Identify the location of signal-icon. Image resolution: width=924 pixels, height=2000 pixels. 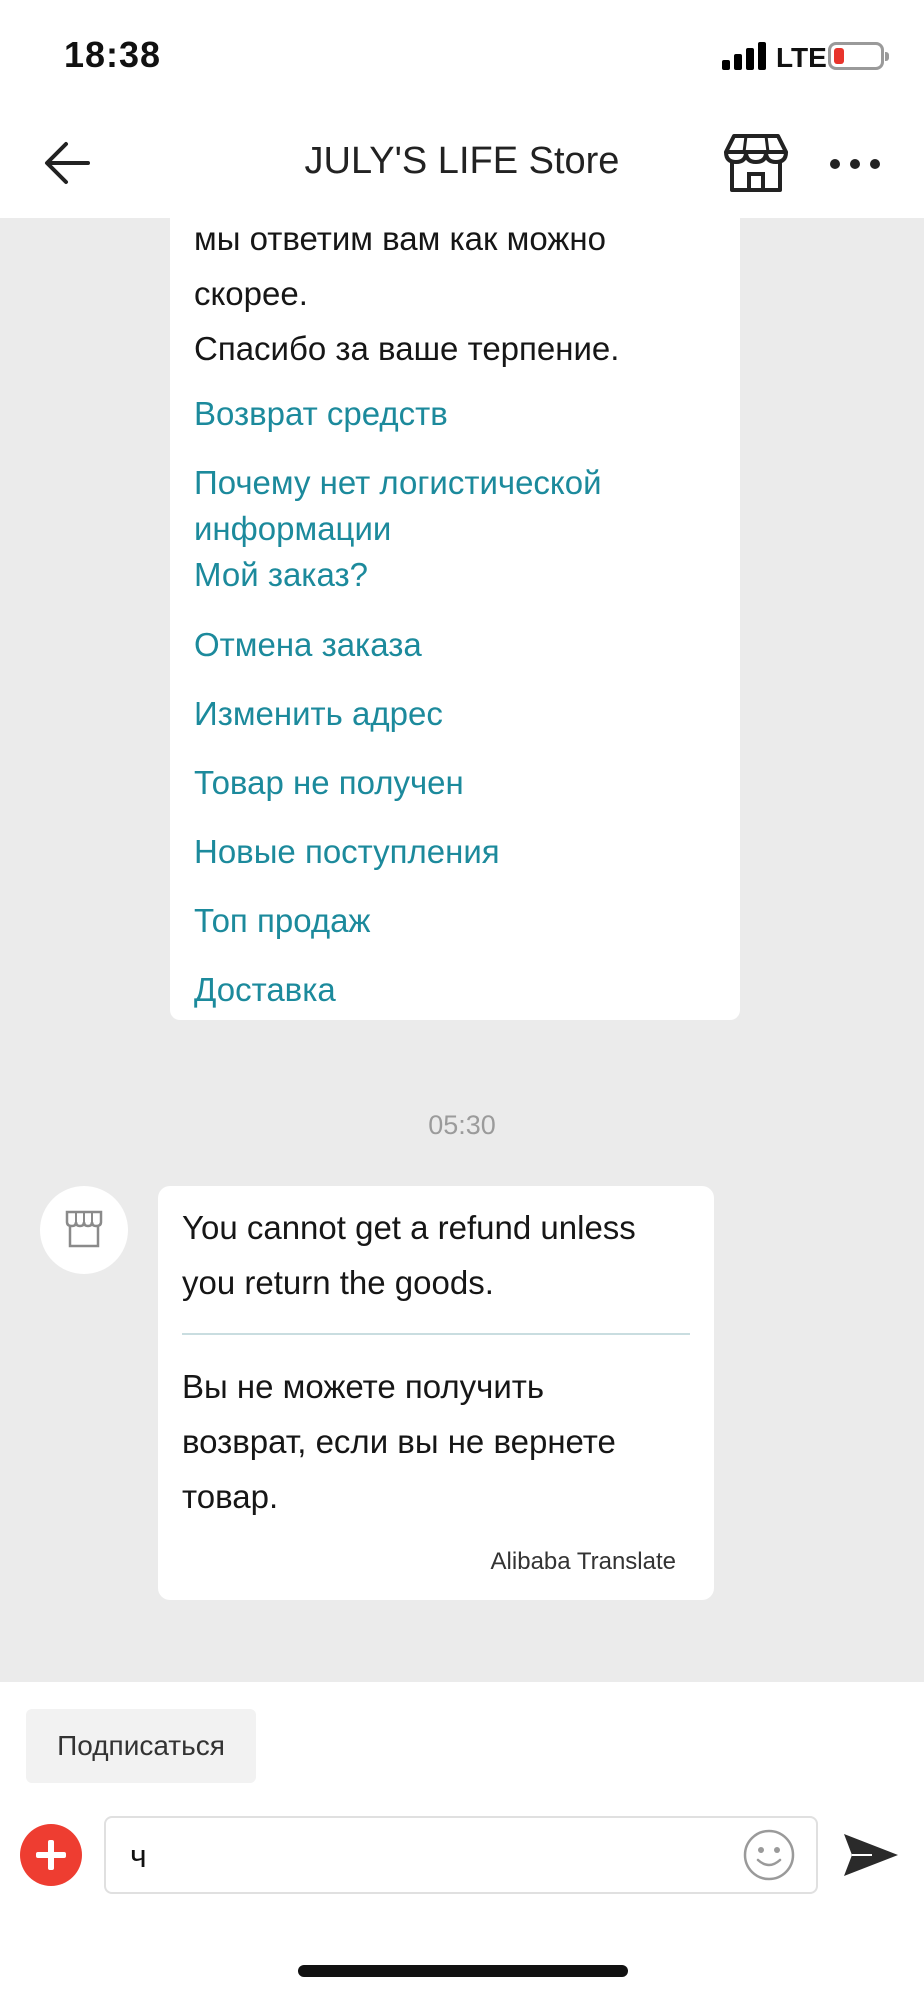
(745, 56).